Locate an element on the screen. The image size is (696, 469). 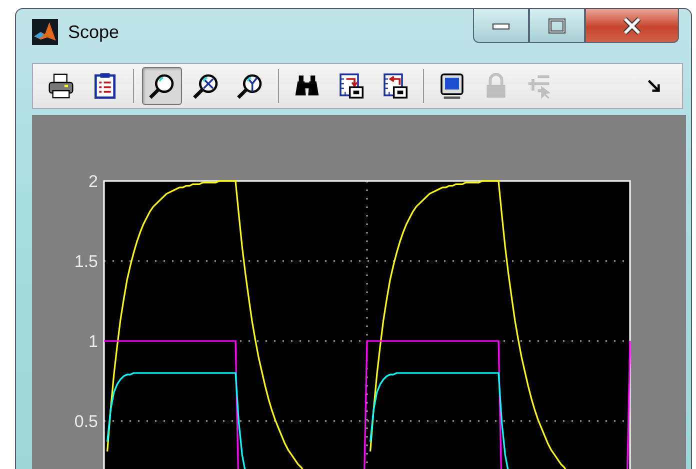
minimize-button is located at coordinates (501, 26).